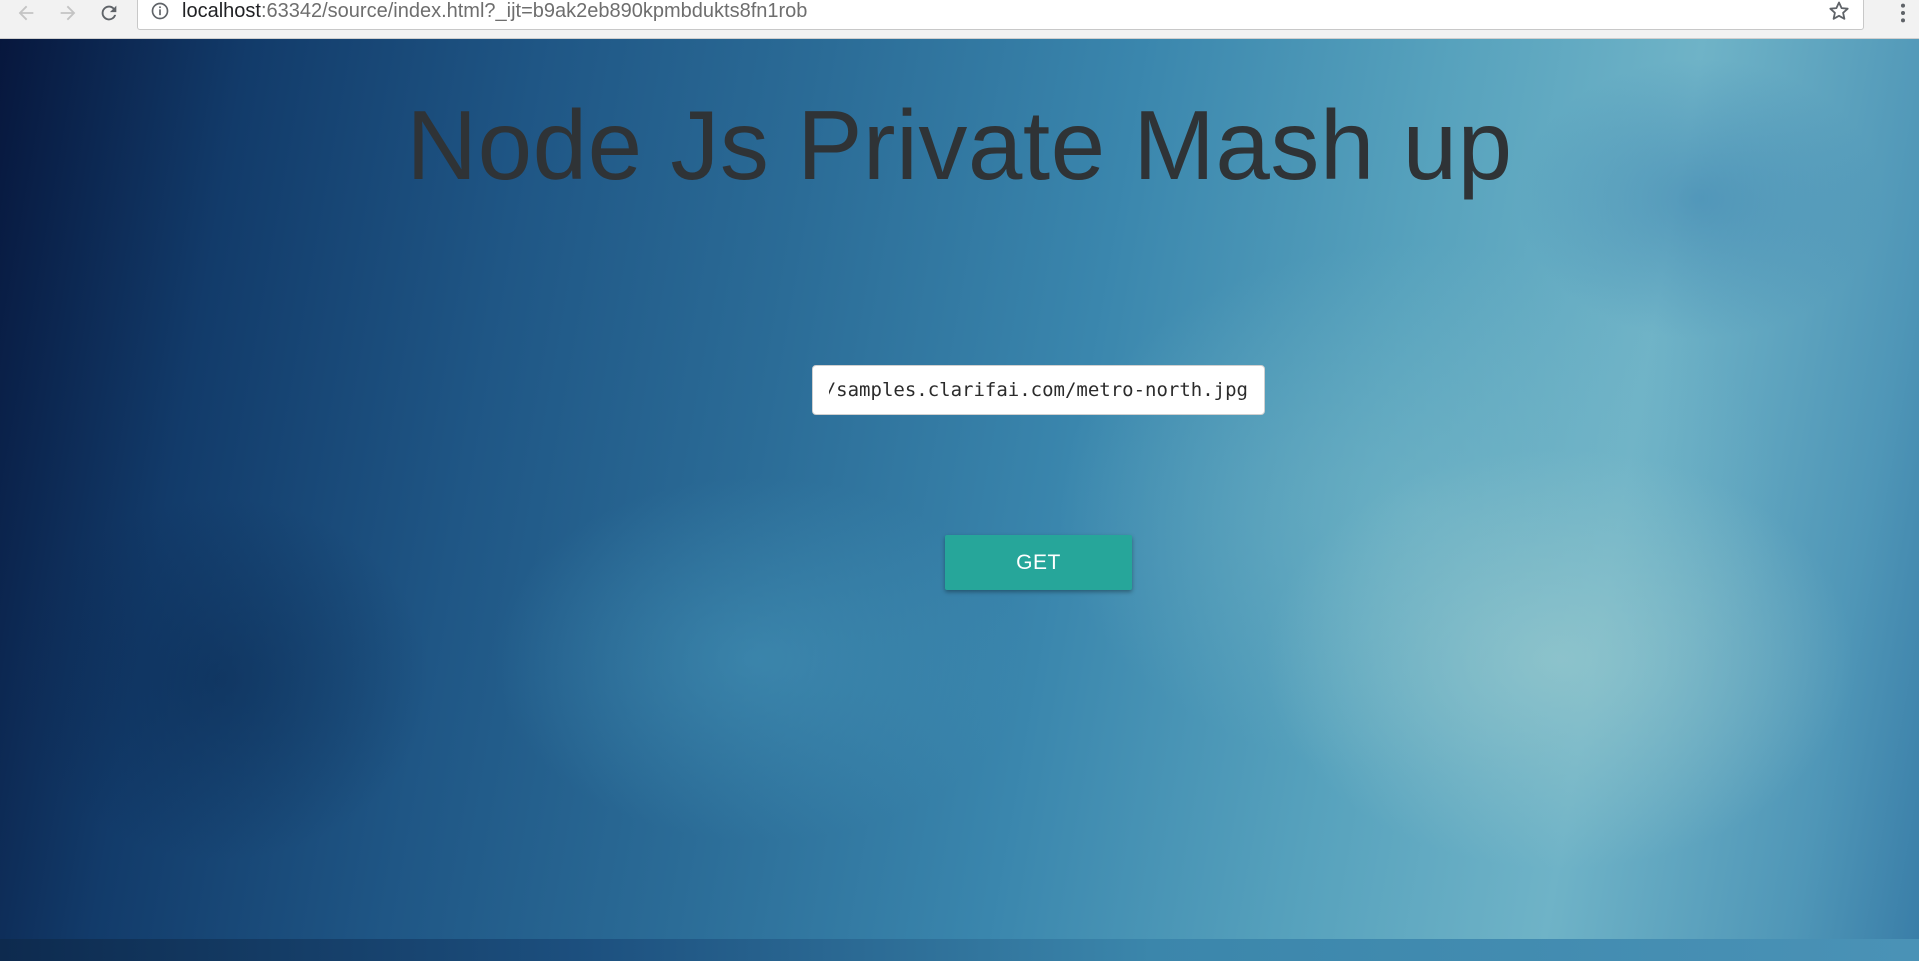  I want to click on image-url-input, so click(1038, 390).